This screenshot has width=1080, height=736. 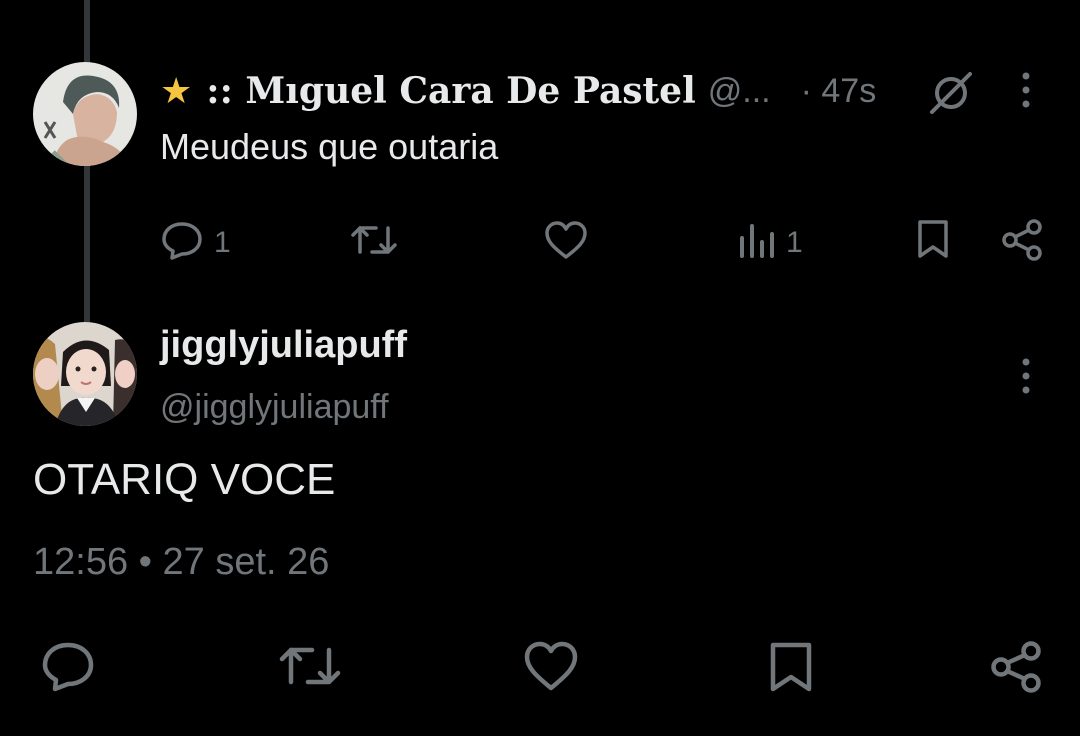 I want to click on reply-header: ★ :: Mıguel Cara De Pastel @... · 47s, so click(x=518, y=91).